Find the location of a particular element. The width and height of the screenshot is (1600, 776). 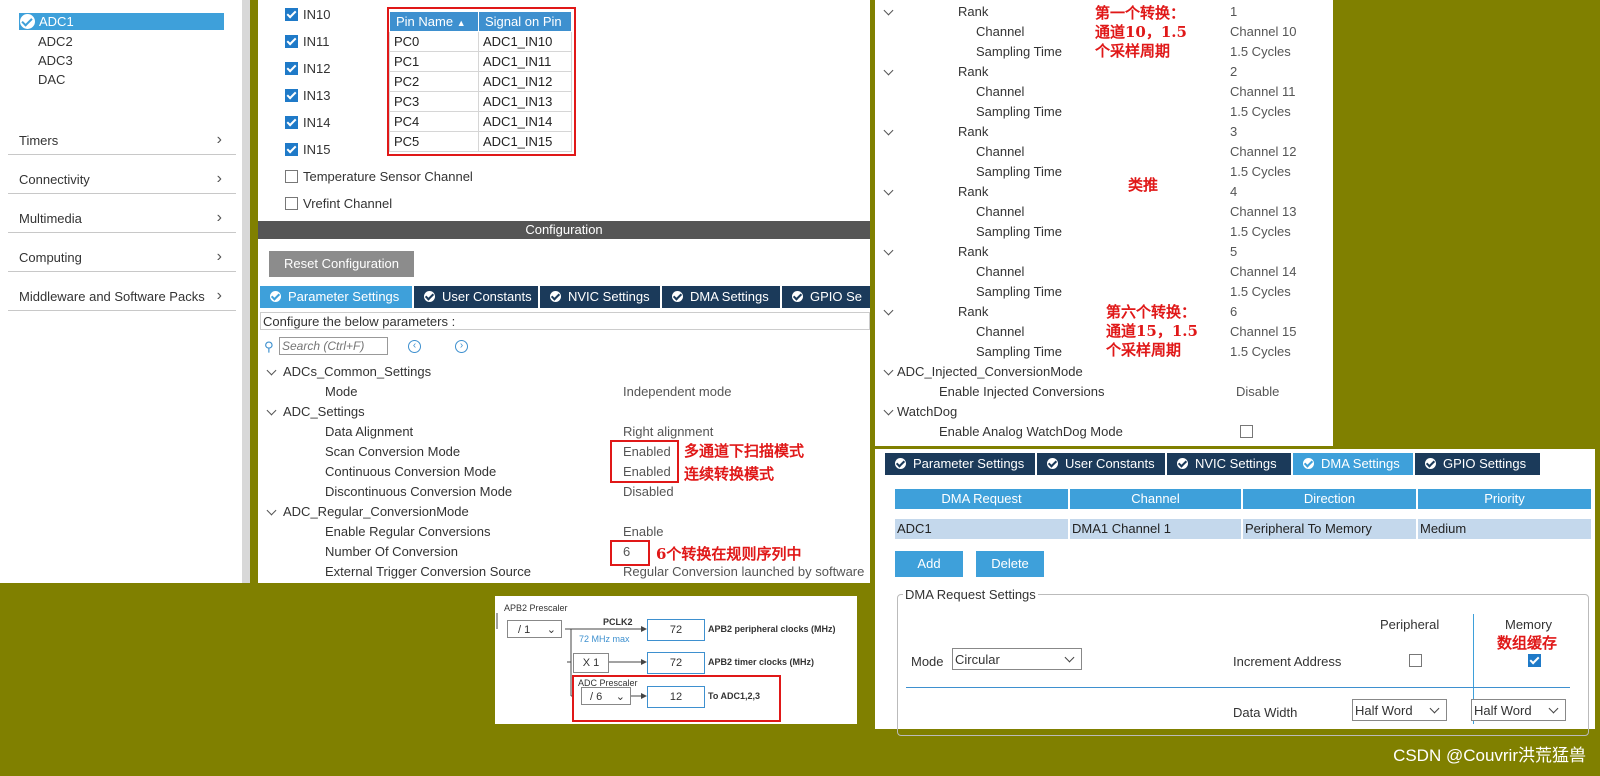

rank-value: 1 is located at coordinates (1233, 11).